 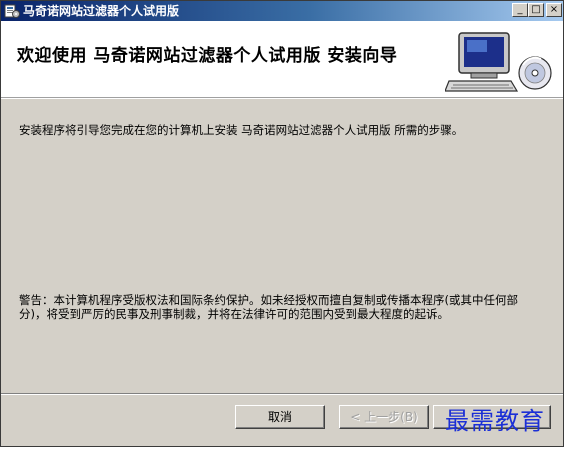 I want to click on maximize-button: □, so click(x=536, y=10).